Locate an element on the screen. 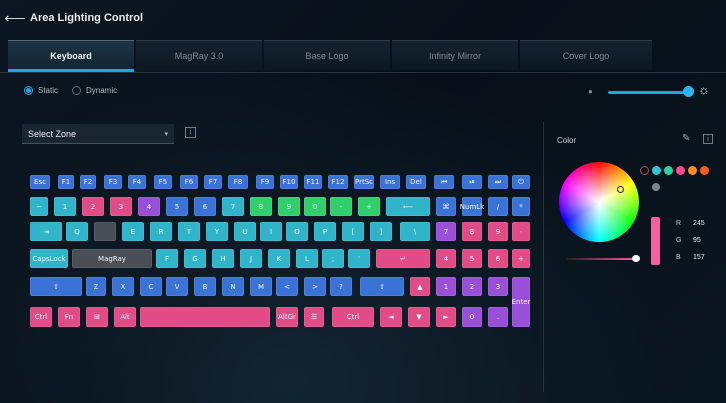 This screenshot has width=726, height=403. key: < is located at coordinates (287, 286).